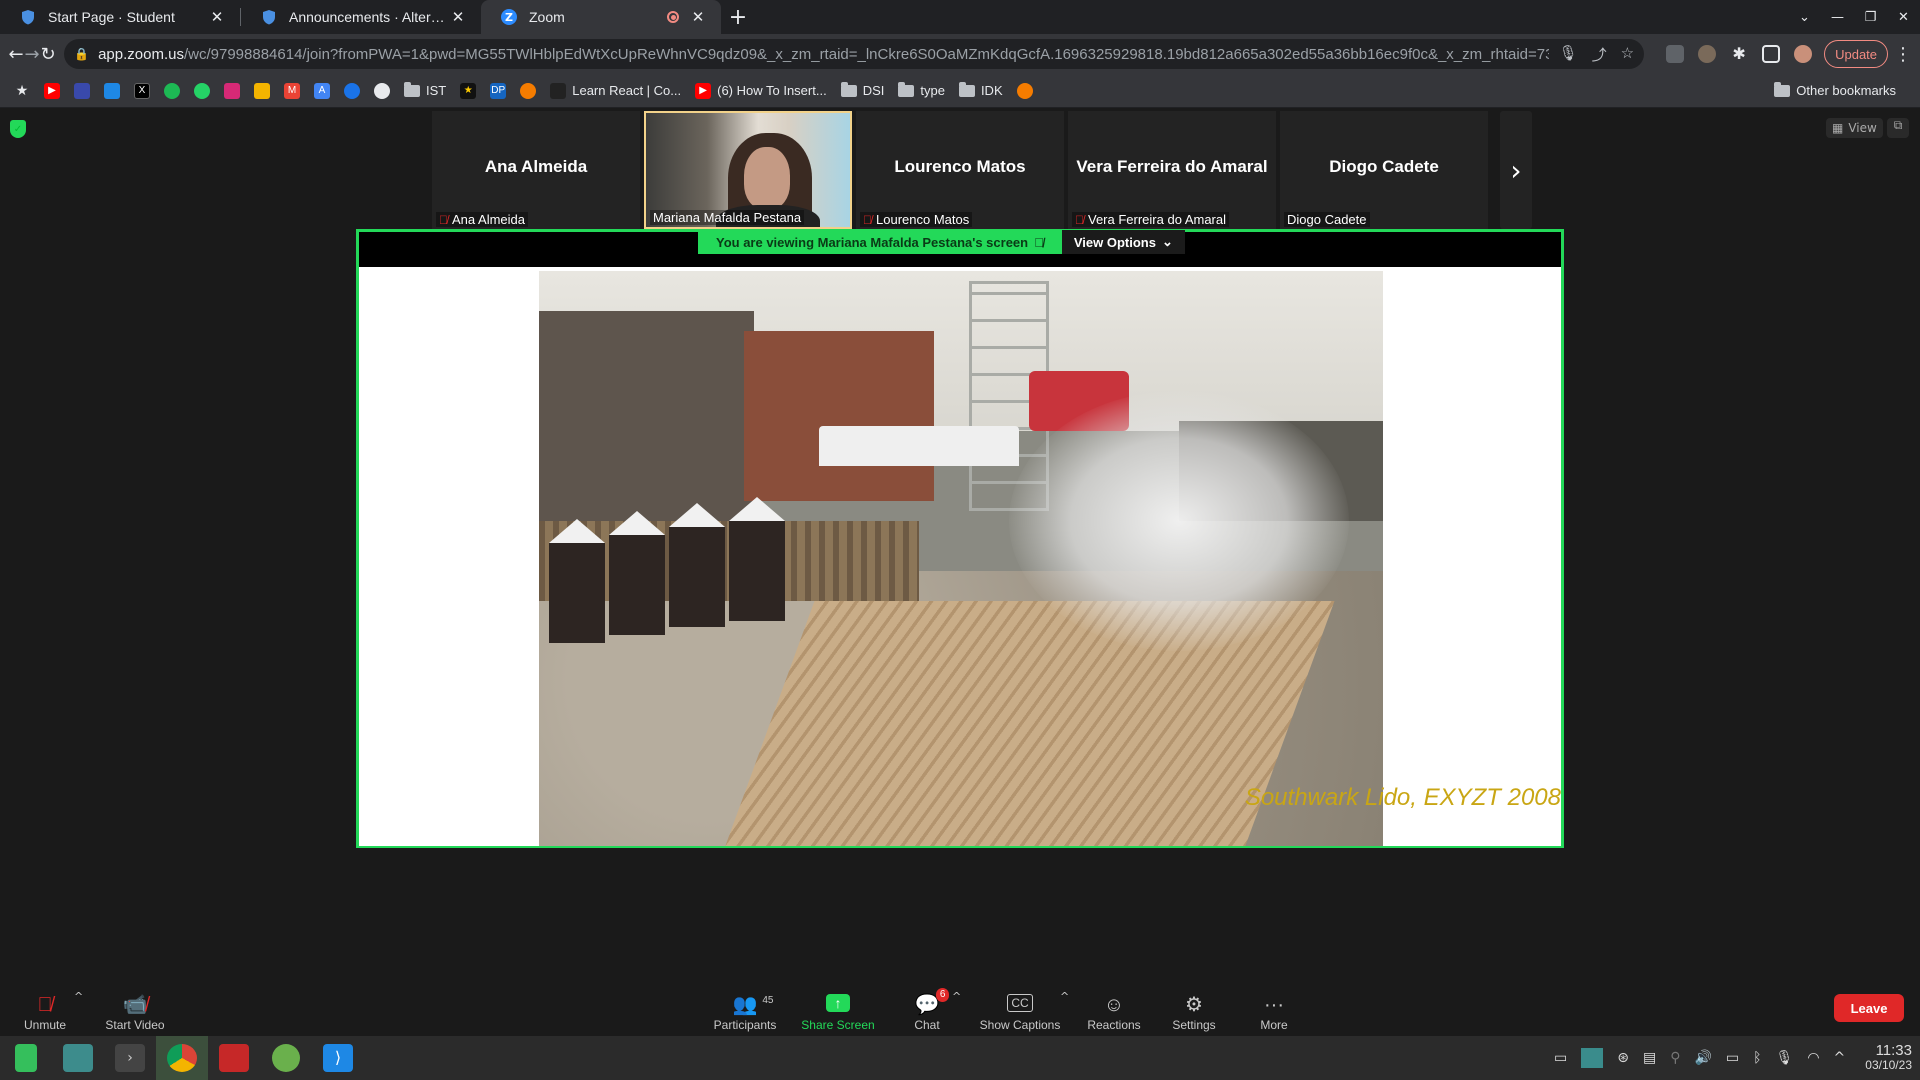  Describe the element at coordinates (1157, 219) in the screenshot. I see `participant-label-text: Vera Ferreira do Amaral` at that location.